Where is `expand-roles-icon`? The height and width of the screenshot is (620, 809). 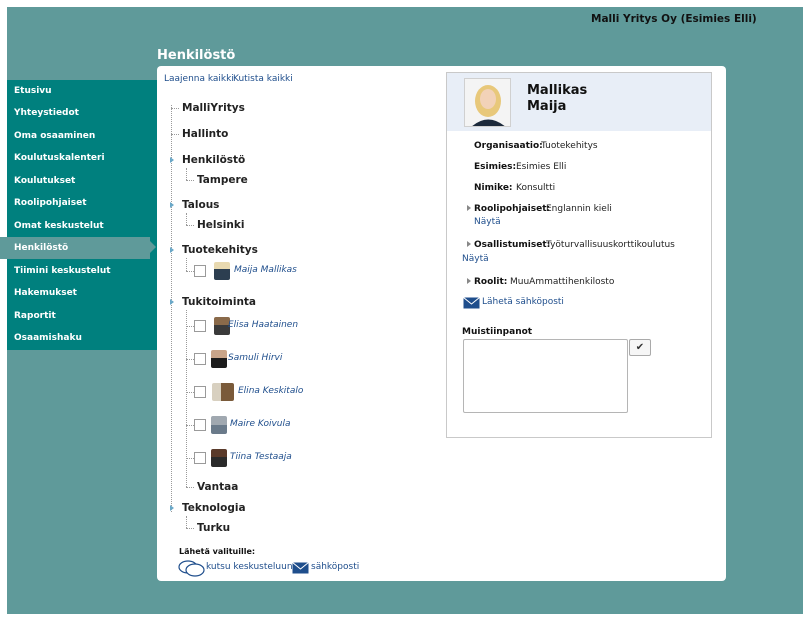
expand-roles-icon is located at coordinates (469, 281).